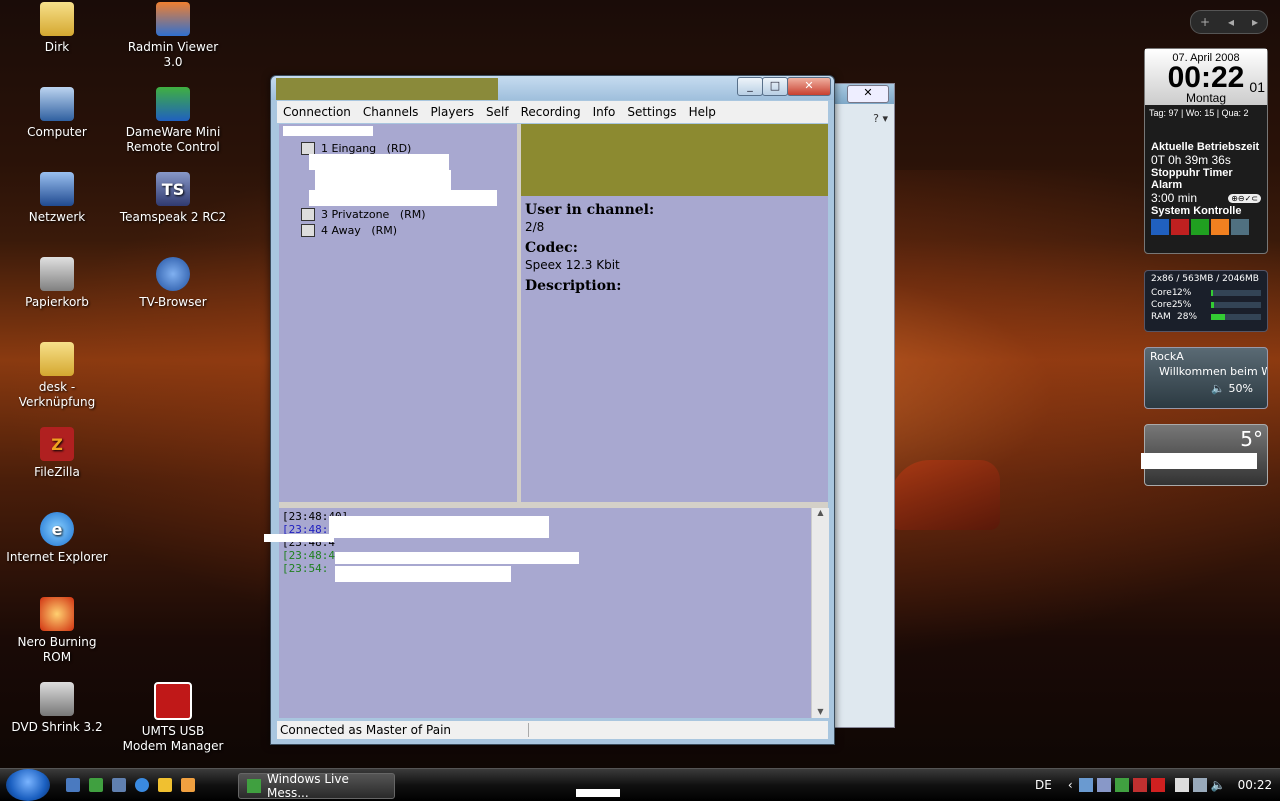 The width and height of the screenshot is (1280, 801). I want to click on desktop-icon-tv-browser: TV-Browser, so click(173, 283).